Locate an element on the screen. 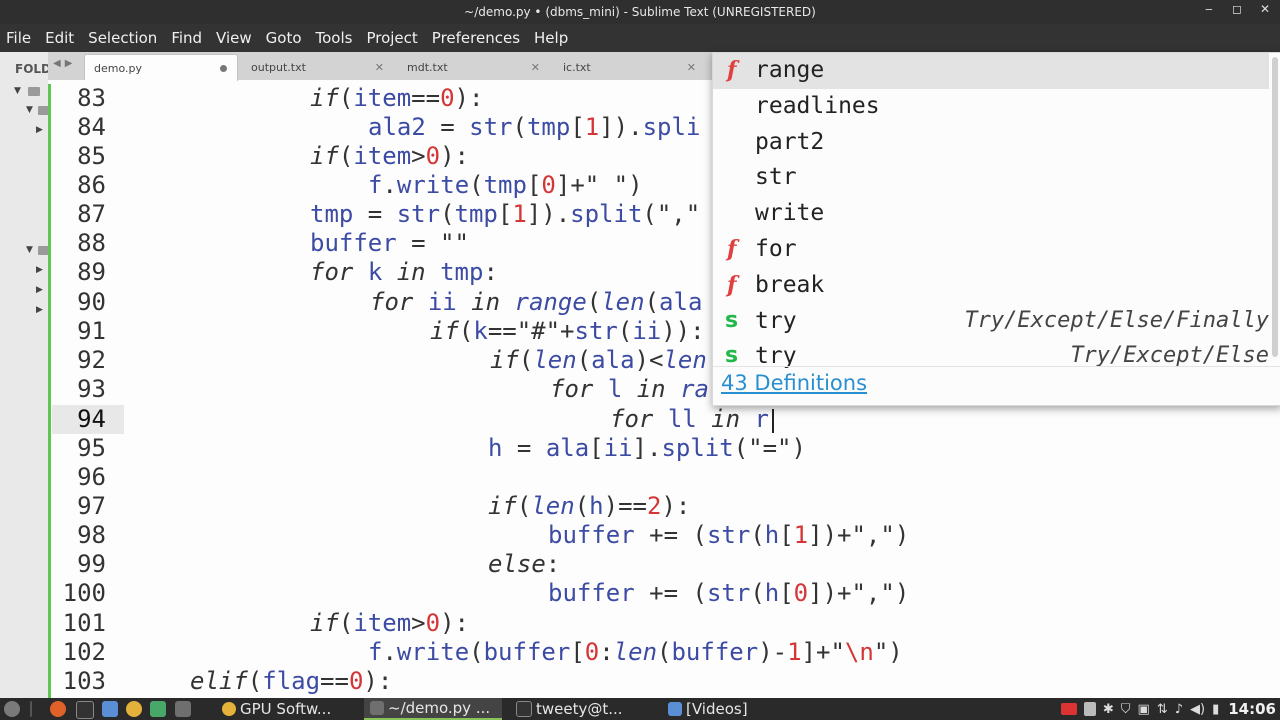 The image size is (1280, 720). autocomplete-label: break is located at coordinates (790, 284).